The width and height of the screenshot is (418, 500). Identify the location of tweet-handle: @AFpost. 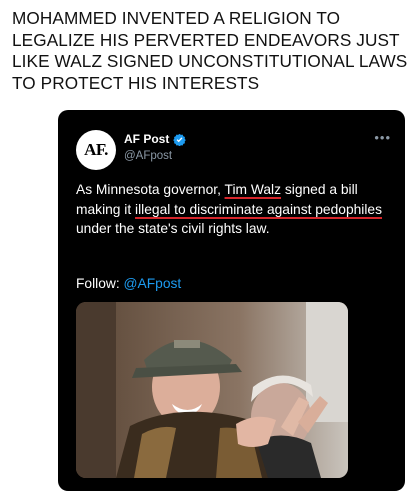
(148, 156).